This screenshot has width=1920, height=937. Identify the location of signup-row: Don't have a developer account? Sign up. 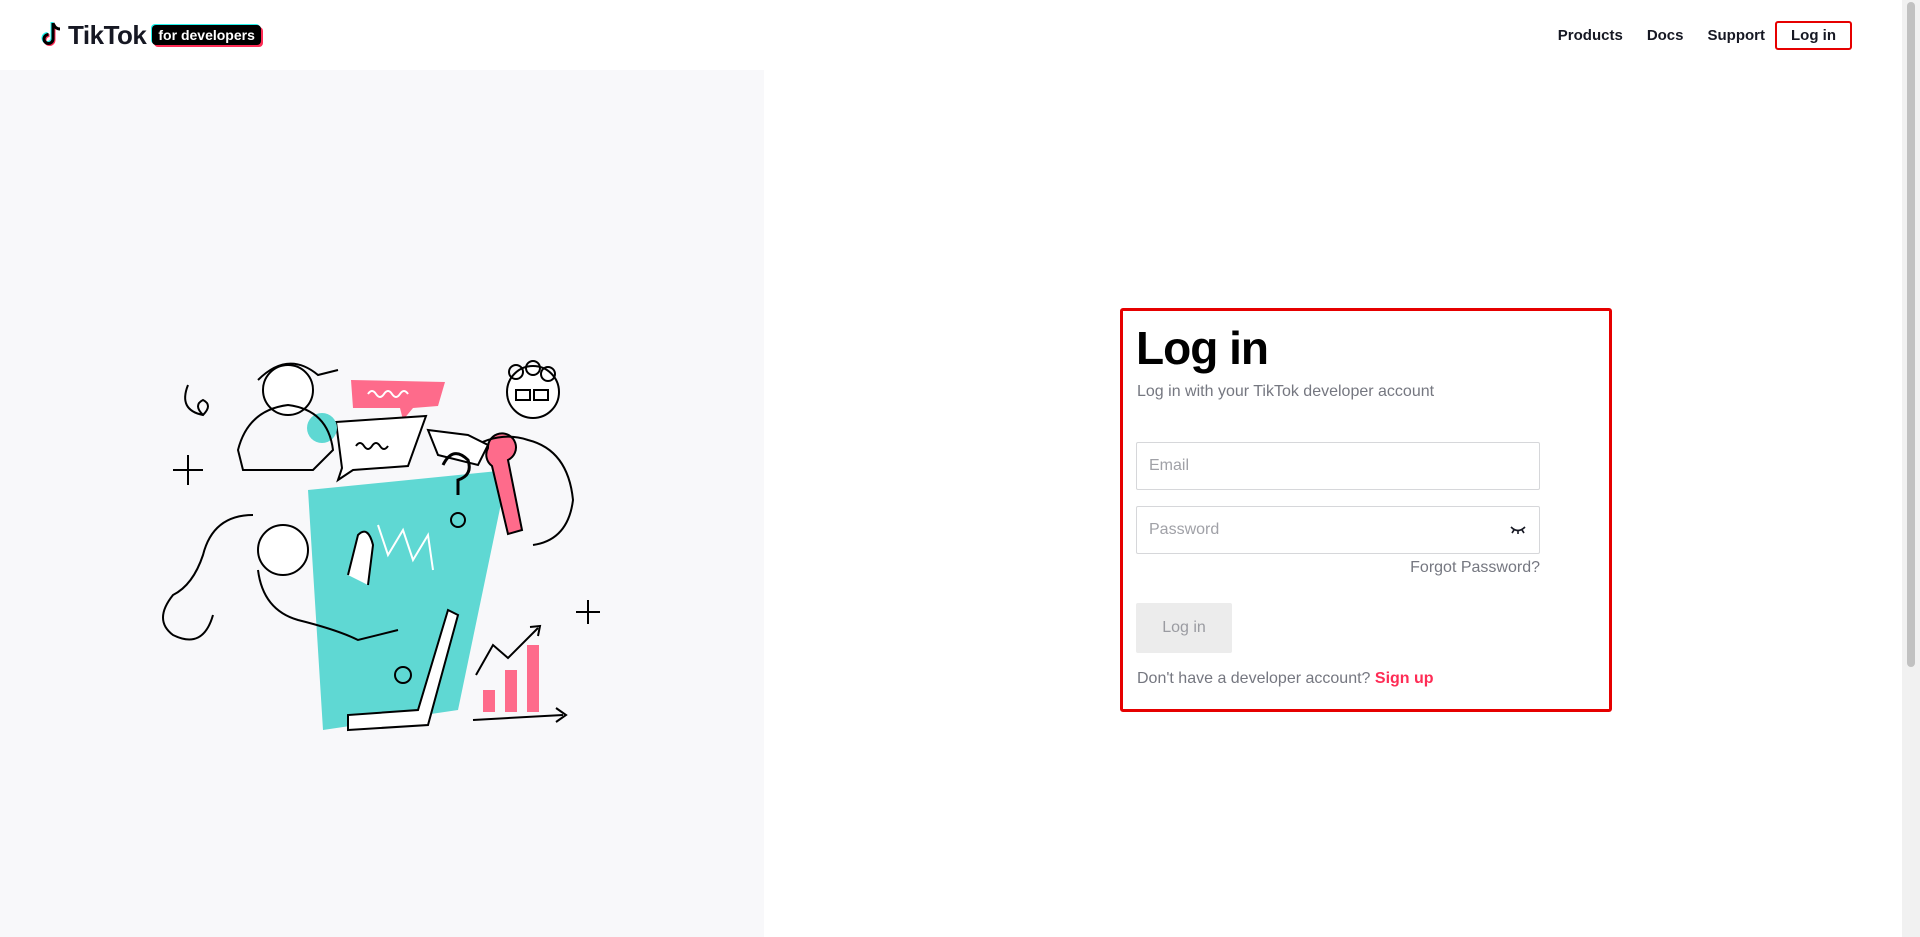
(1285, 679).